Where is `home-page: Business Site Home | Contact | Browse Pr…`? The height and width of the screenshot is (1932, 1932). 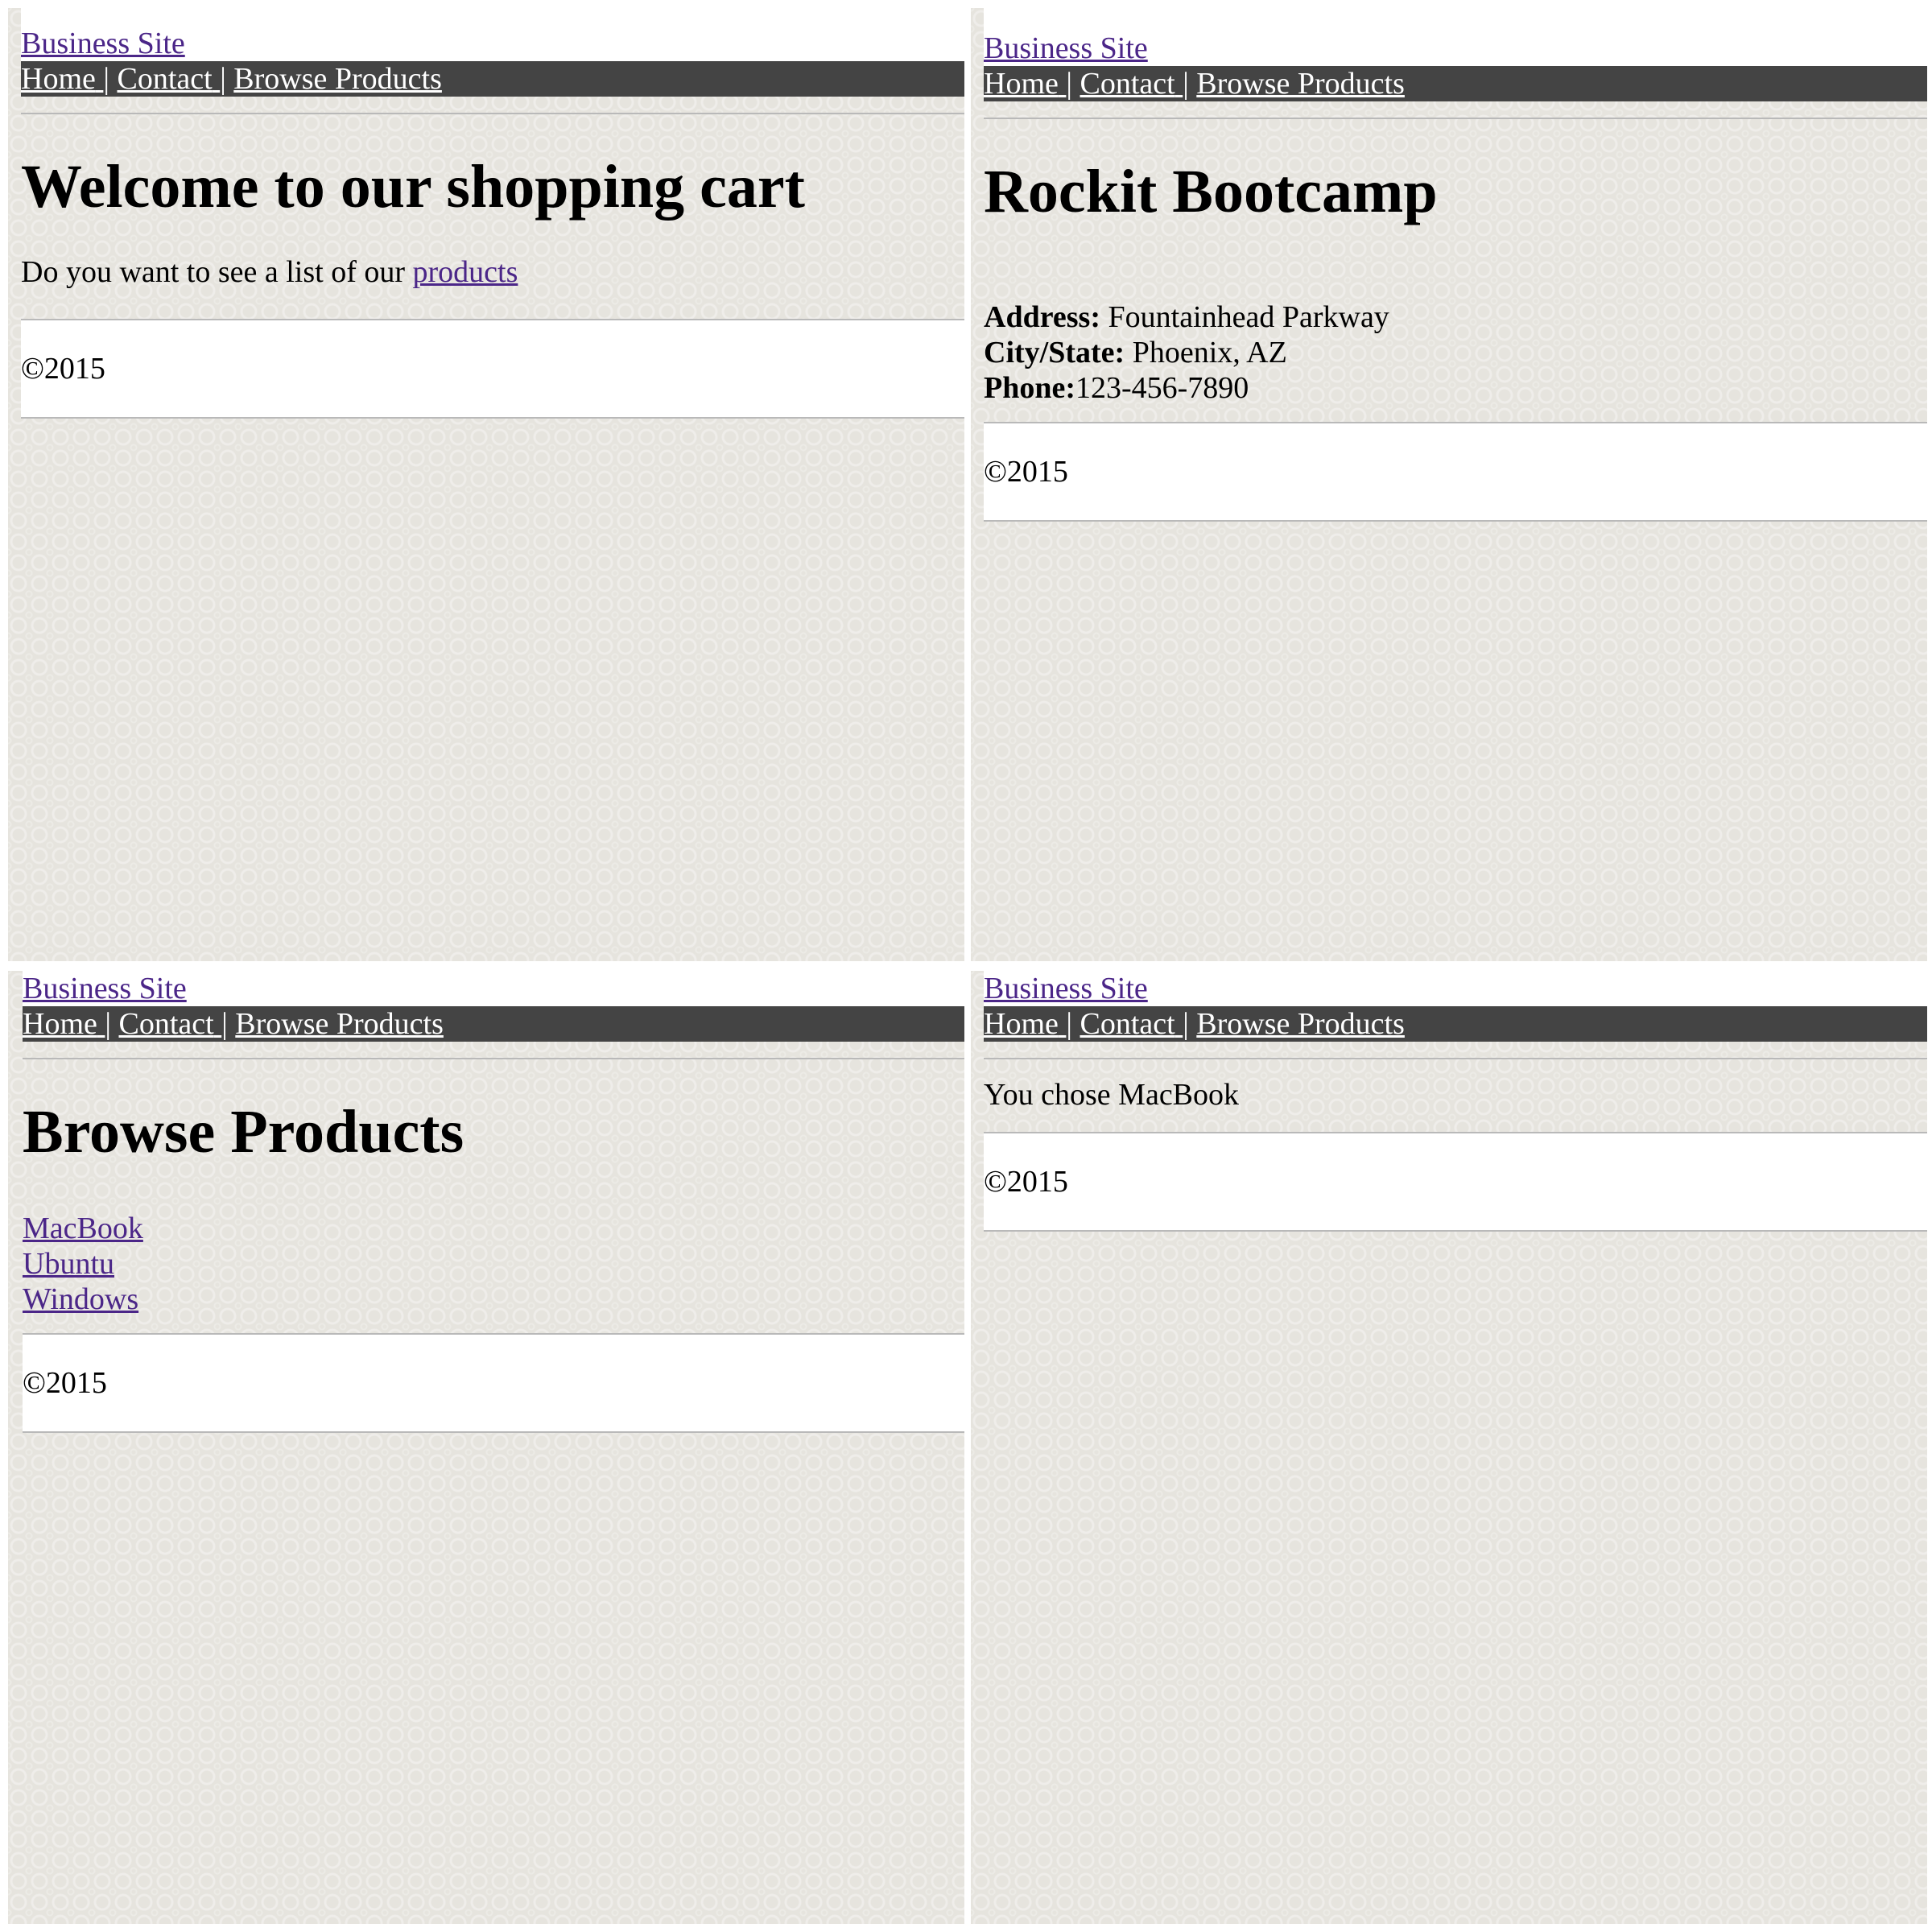 home-page: Business Site Home | Contact | Browse Pr… is located at coordinates (492, 213).